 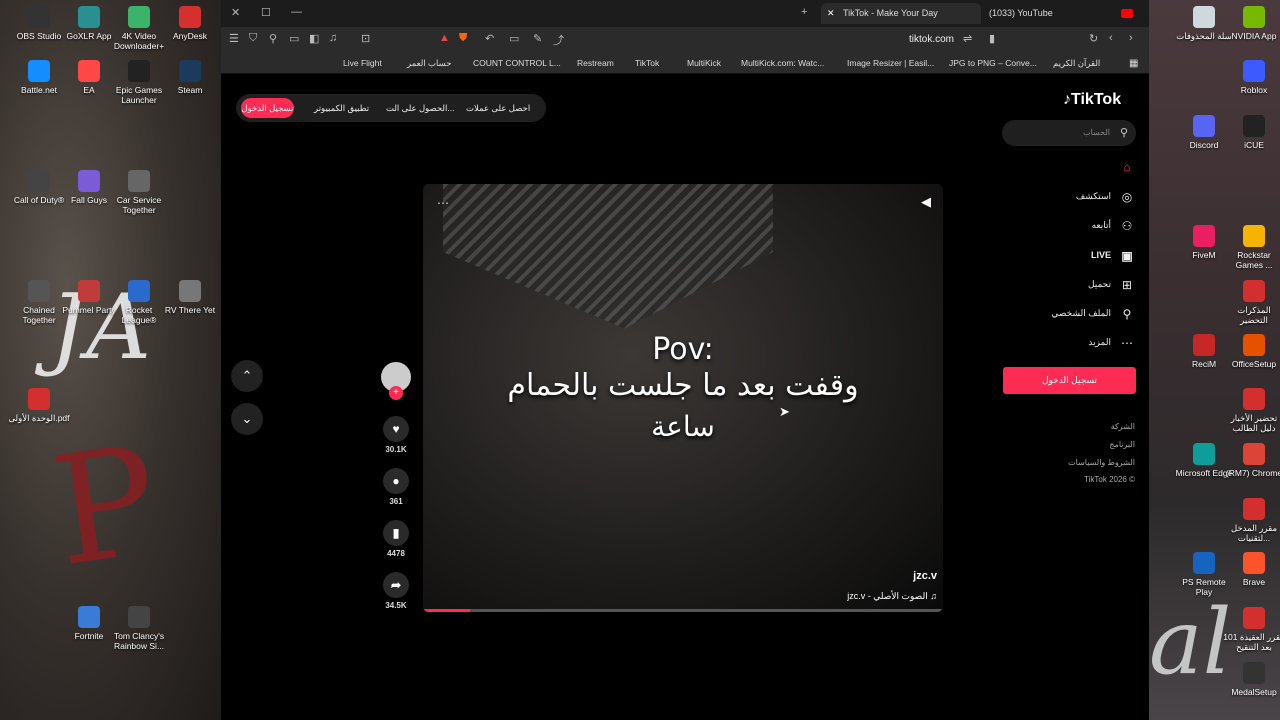 I want to click on next-video-button: ⌄, so click(x=247, y=419).